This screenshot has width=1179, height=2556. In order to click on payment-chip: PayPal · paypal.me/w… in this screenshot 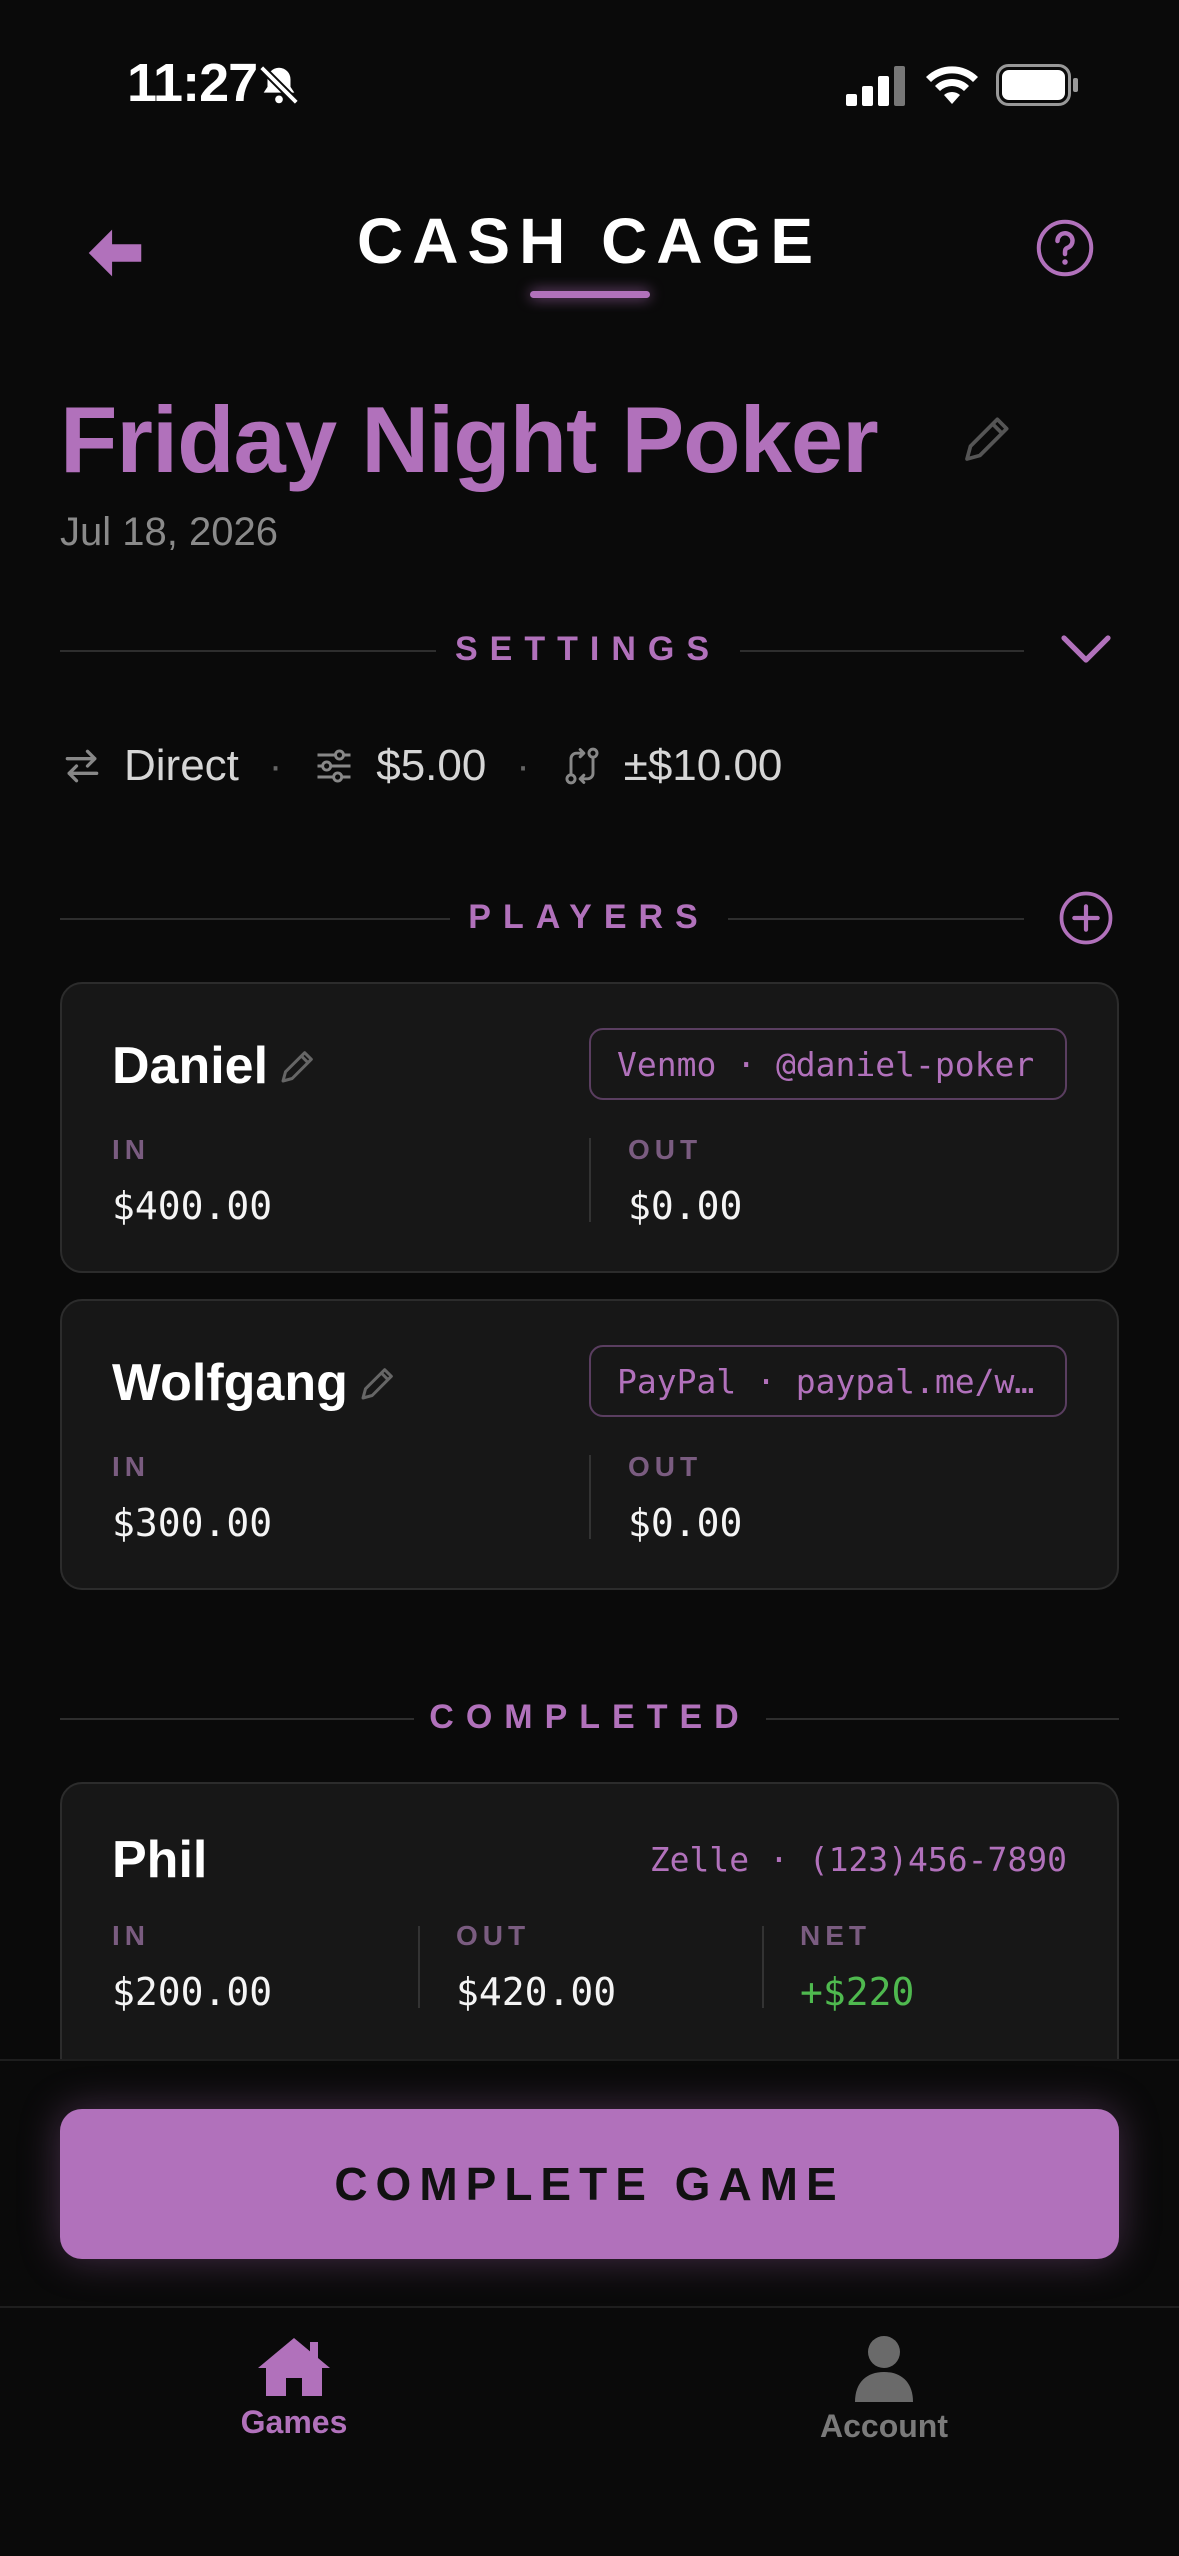, I will do `click(828, 1381)`.